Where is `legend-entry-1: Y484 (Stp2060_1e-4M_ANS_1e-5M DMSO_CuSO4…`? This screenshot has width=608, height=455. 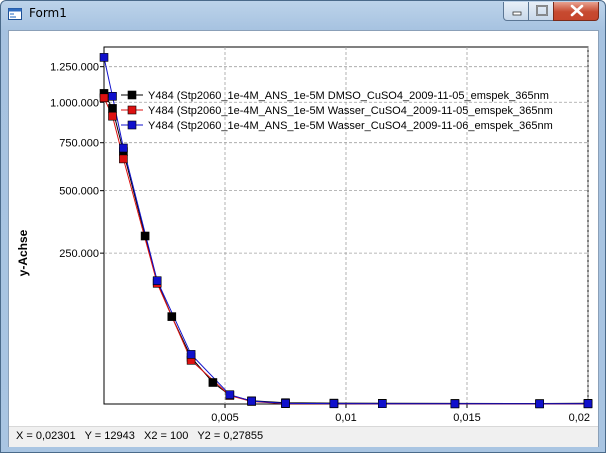
legend-entry-1: Y484 (Stp2060_1e-4M_ANS_1e-5M DMSO_CuSO4… is located at coordinates (348, 96).